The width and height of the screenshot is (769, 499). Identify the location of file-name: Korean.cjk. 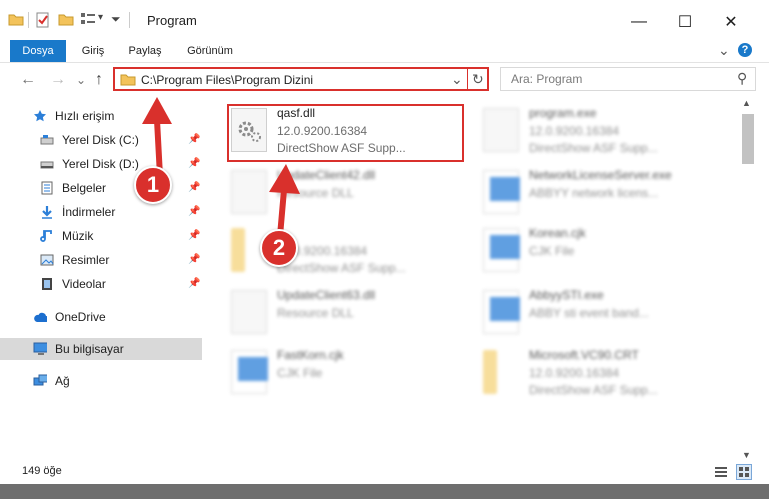
(557, 233).